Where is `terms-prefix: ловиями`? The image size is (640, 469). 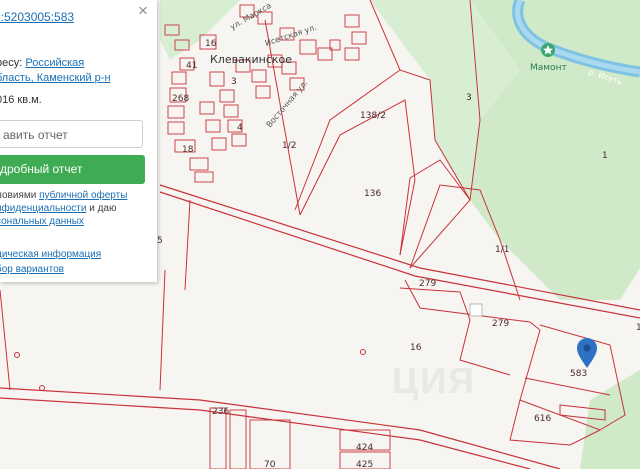
terms-prefix: ловиями is located at coordinates (20, 195).